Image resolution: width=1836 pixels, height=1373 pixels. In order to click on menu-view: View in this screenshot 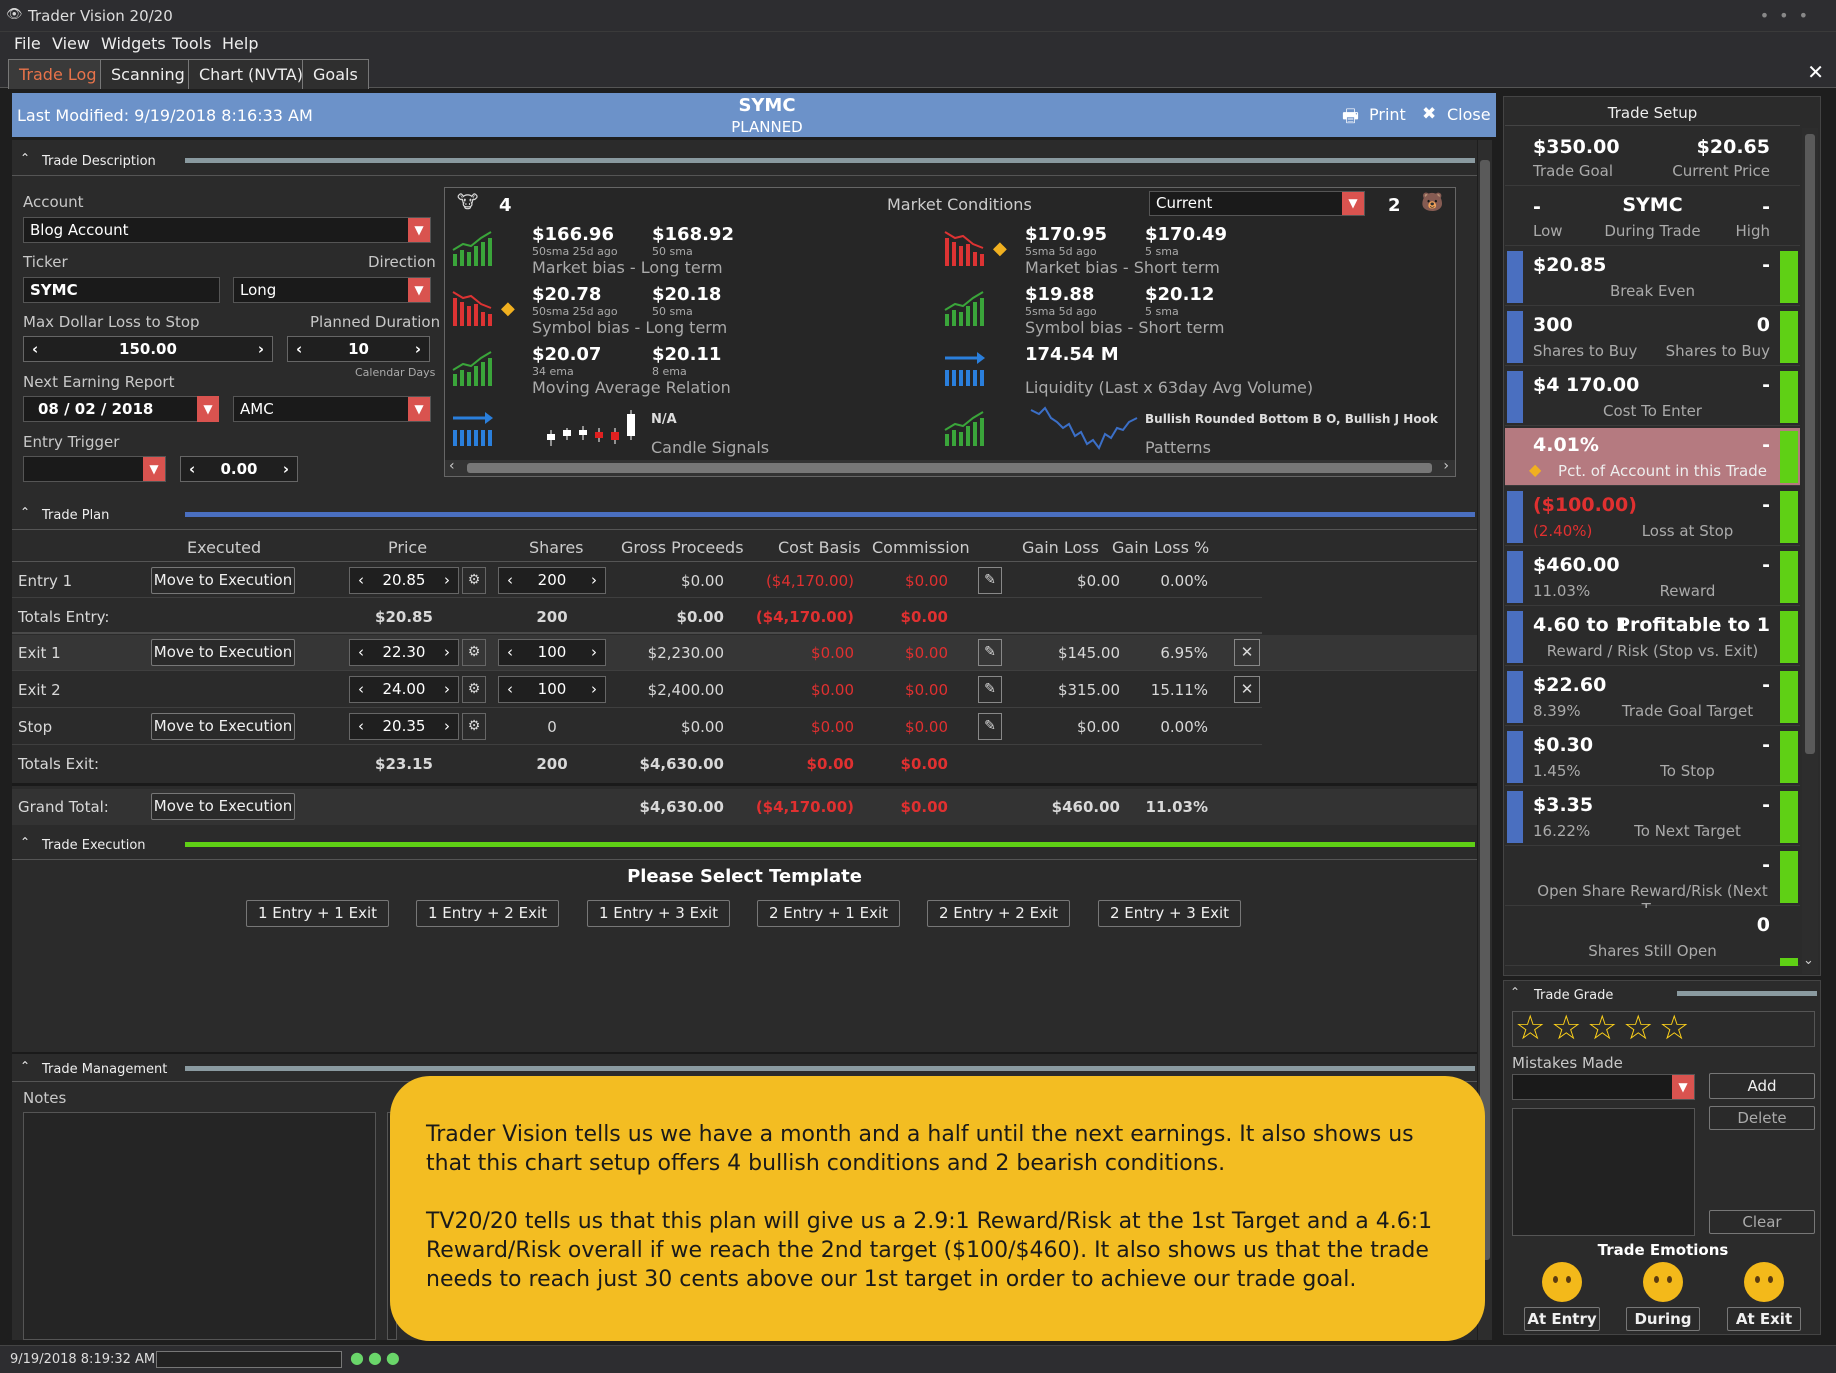, I will do `click(71, 43)`.